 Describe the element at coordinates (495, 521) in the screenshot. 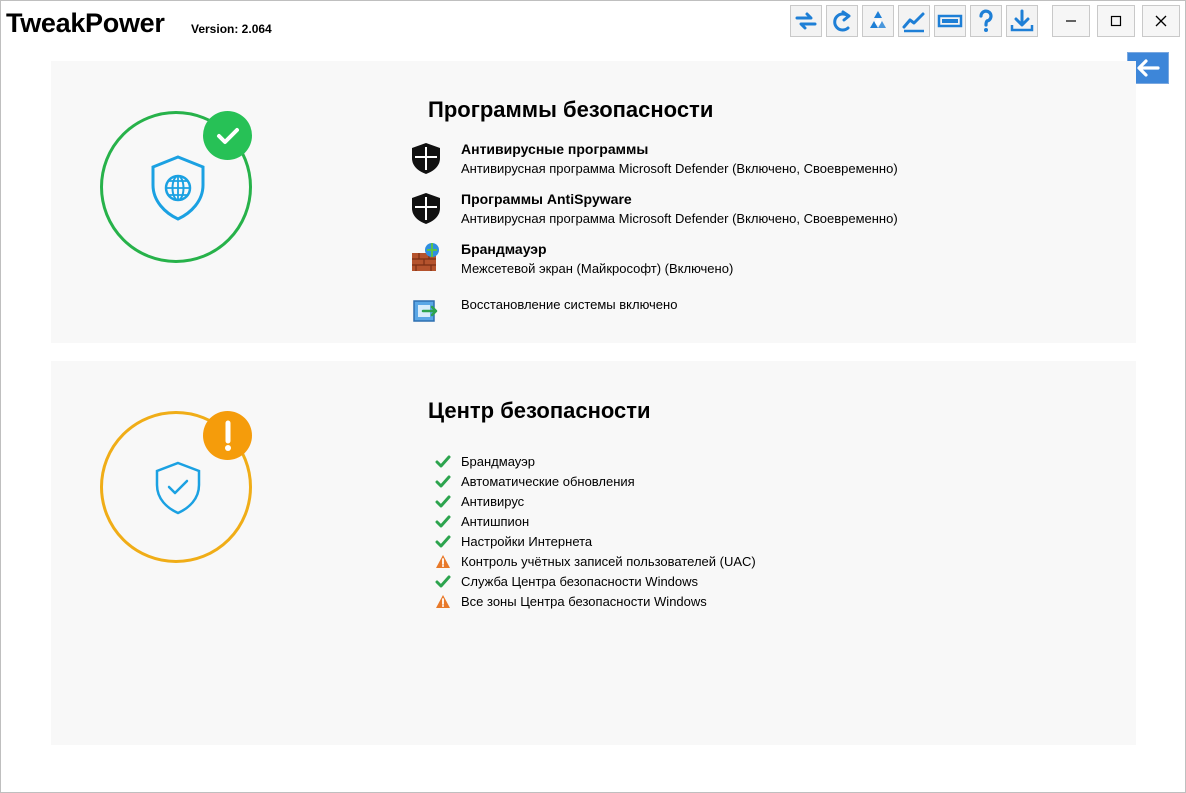

I see `list-item-label: Антишпион` at that location.